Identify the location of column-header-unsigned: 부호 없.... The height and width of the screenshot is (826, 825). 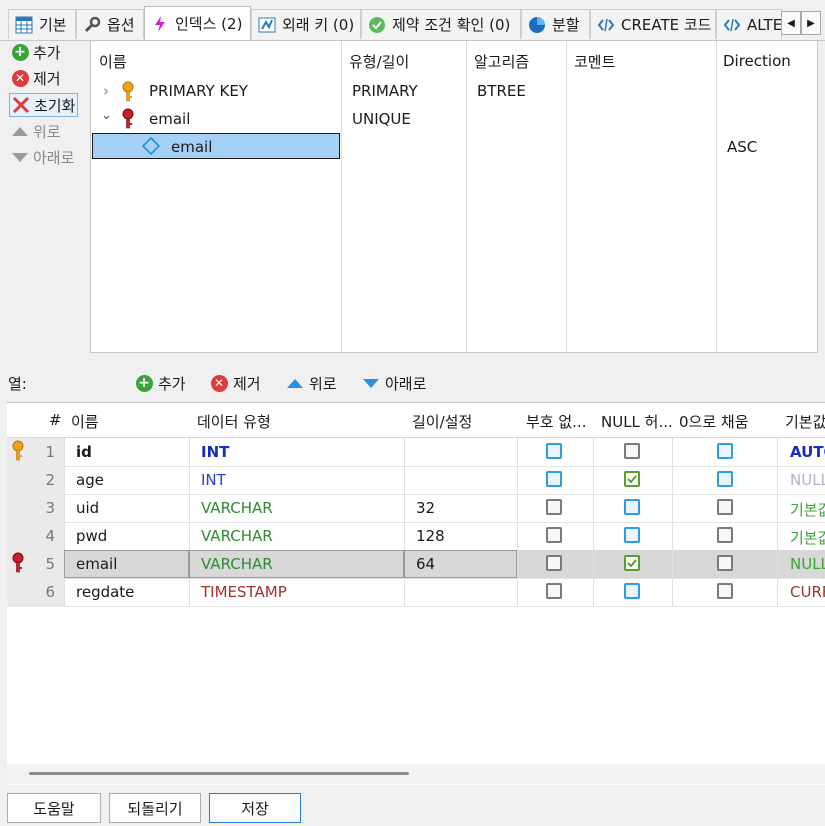
(561, 421).